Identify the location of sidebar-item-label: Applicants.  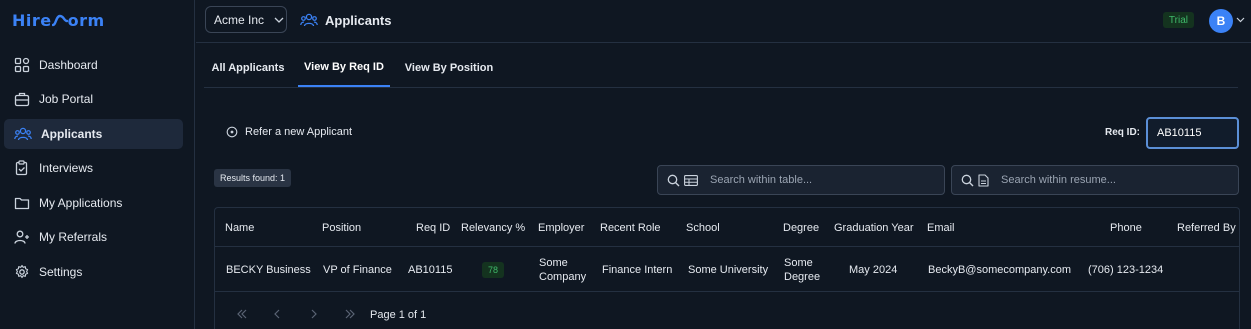
(72, 134).